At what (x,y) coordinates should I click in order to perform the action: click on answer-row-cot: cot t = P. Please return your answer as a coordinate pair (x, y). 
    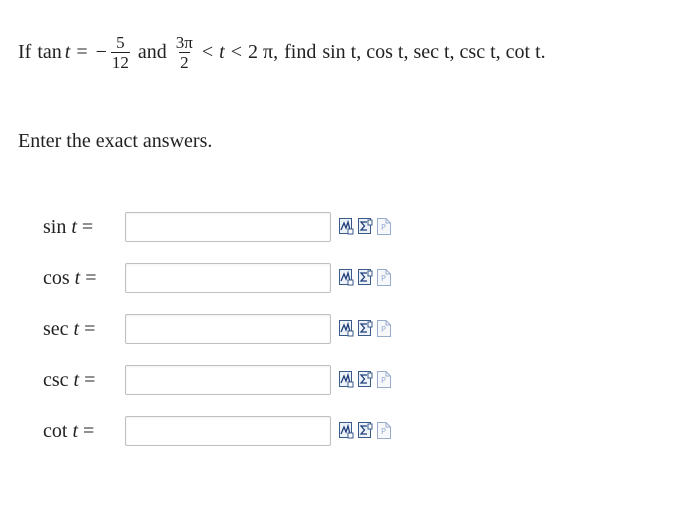
    Looking at the image, I should click on (339, 433).